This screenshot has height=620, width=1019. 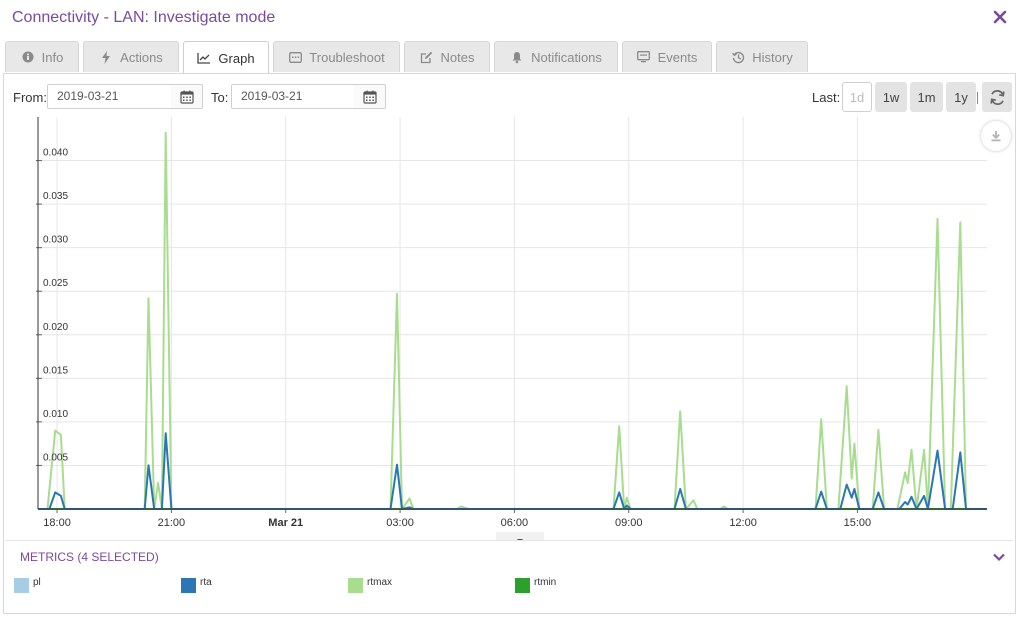 I want to click on download-icon, so click(x=996, y=136).